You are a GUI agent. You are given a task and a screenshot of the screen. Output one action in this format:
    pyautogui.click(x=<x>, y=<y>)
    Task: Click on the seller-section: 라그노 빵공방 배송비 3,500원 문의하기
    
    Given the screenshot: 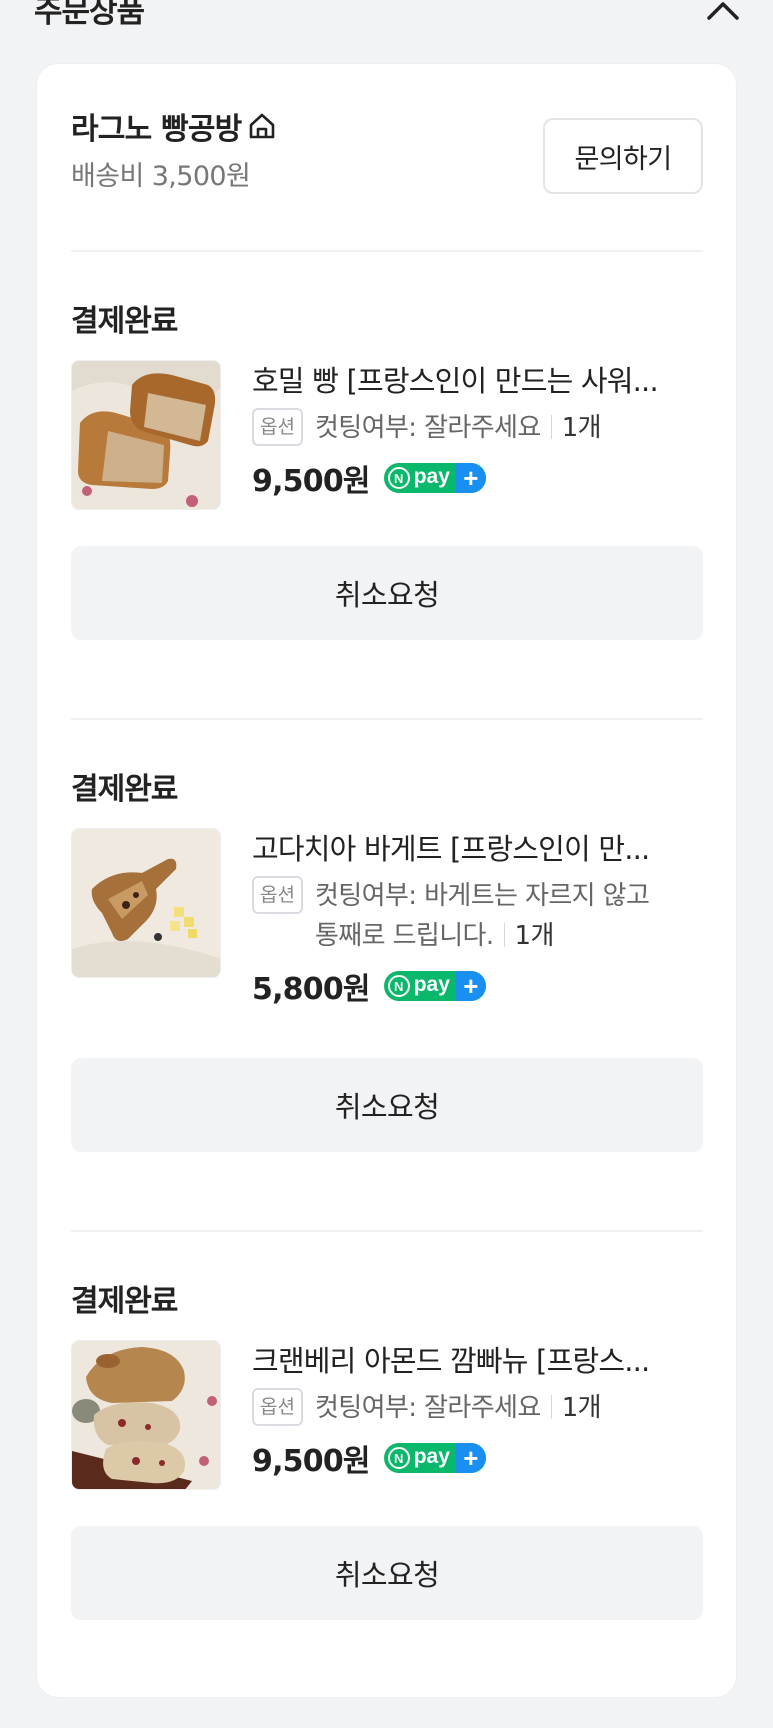 What is the action you would take?
    pyautogui.click(x=387, y=174)
    